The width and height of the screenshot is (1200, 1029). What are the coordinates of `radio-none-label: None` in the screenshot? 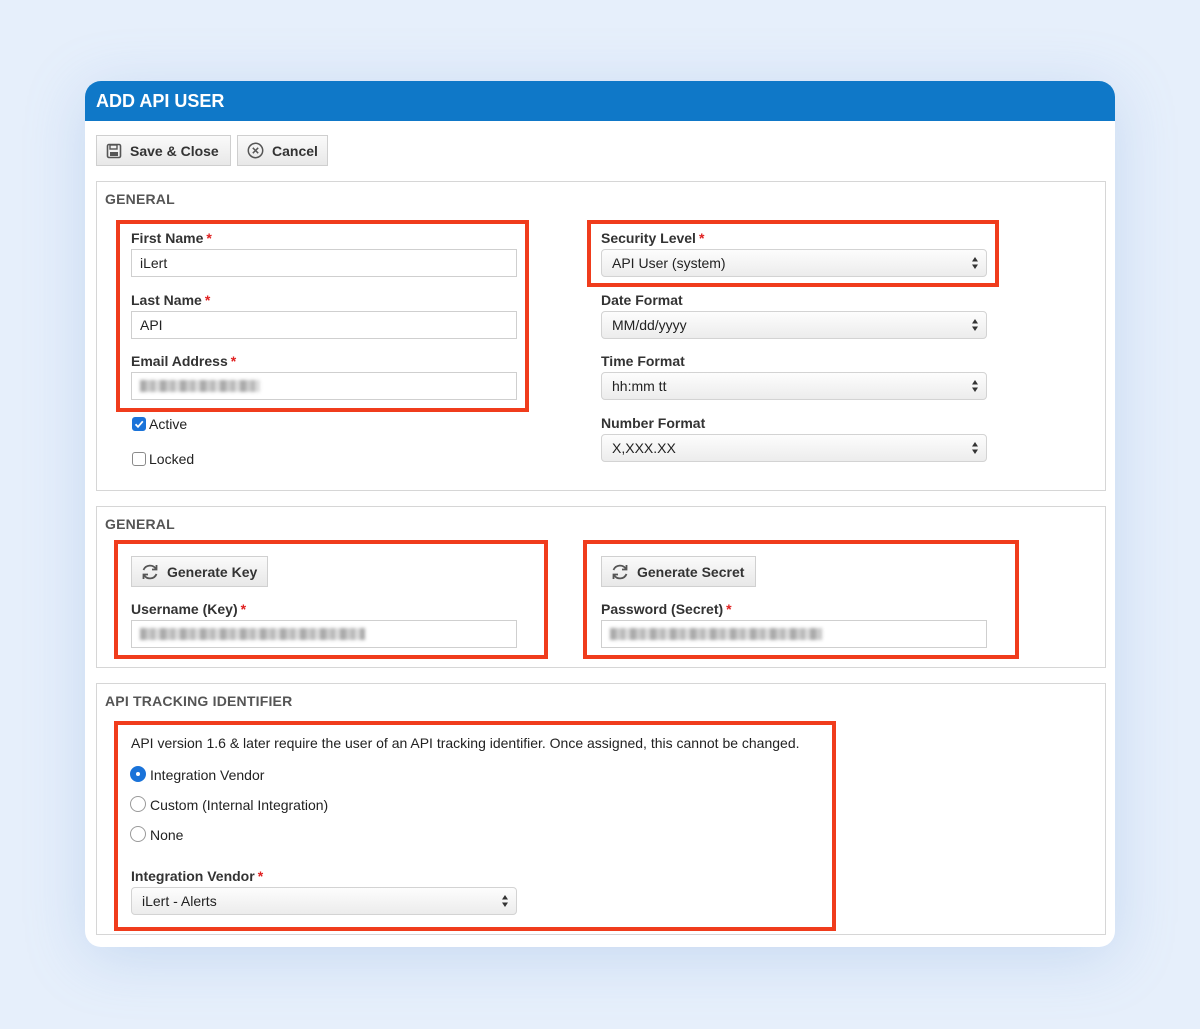 It's located at (167, 835).